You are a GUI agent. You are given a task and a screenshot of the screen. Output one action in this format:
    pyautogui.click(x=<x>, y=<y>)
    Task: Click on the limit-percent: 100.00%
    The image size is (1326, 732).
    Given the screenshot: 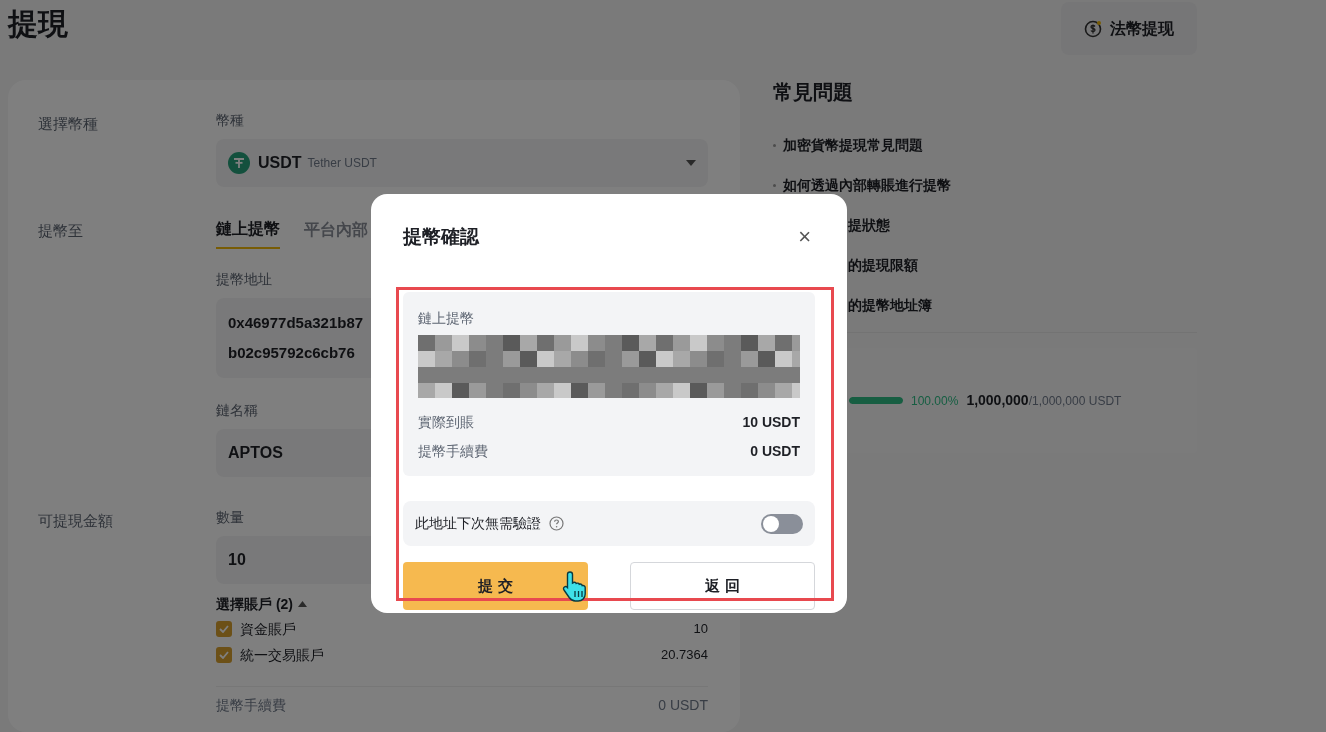 What is the action you would take?
    pyautogui.click(x=935, y=401)
    